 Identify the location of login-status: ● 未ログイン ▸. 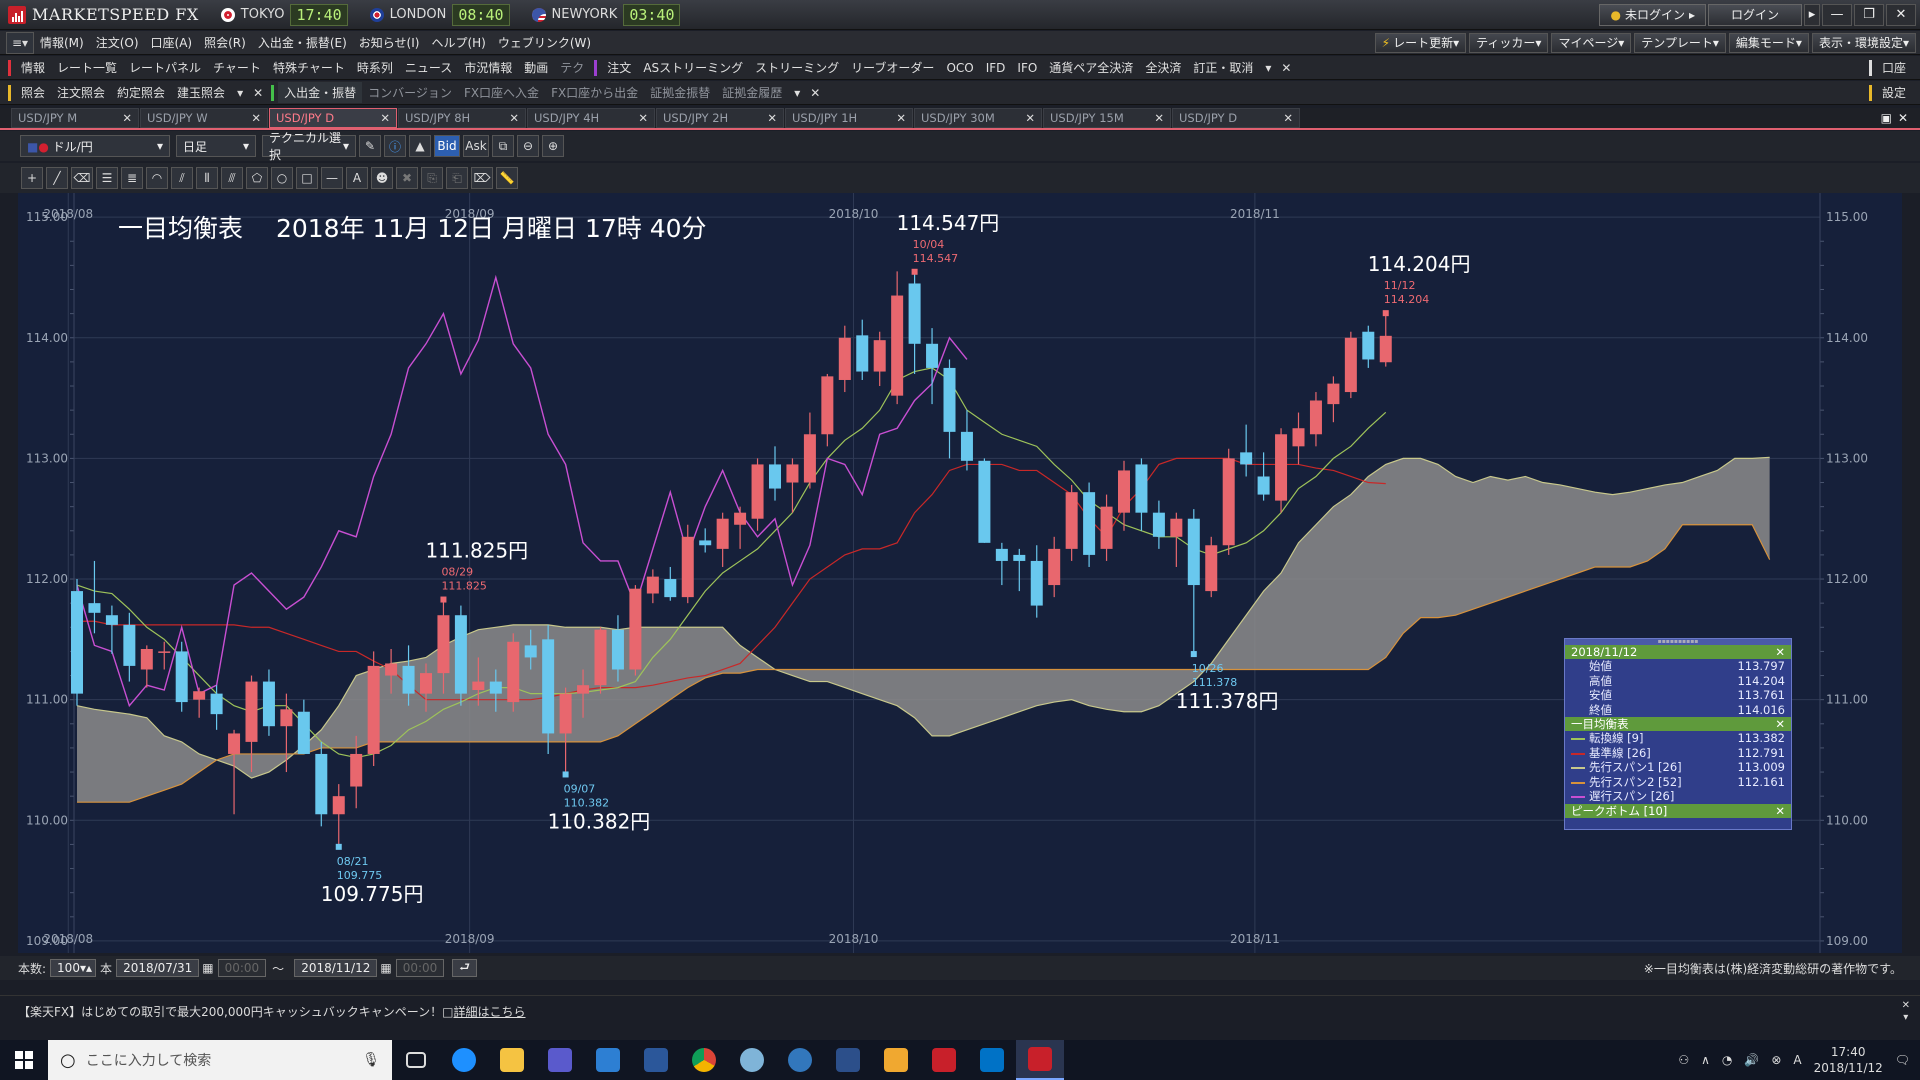
(1652, 14).